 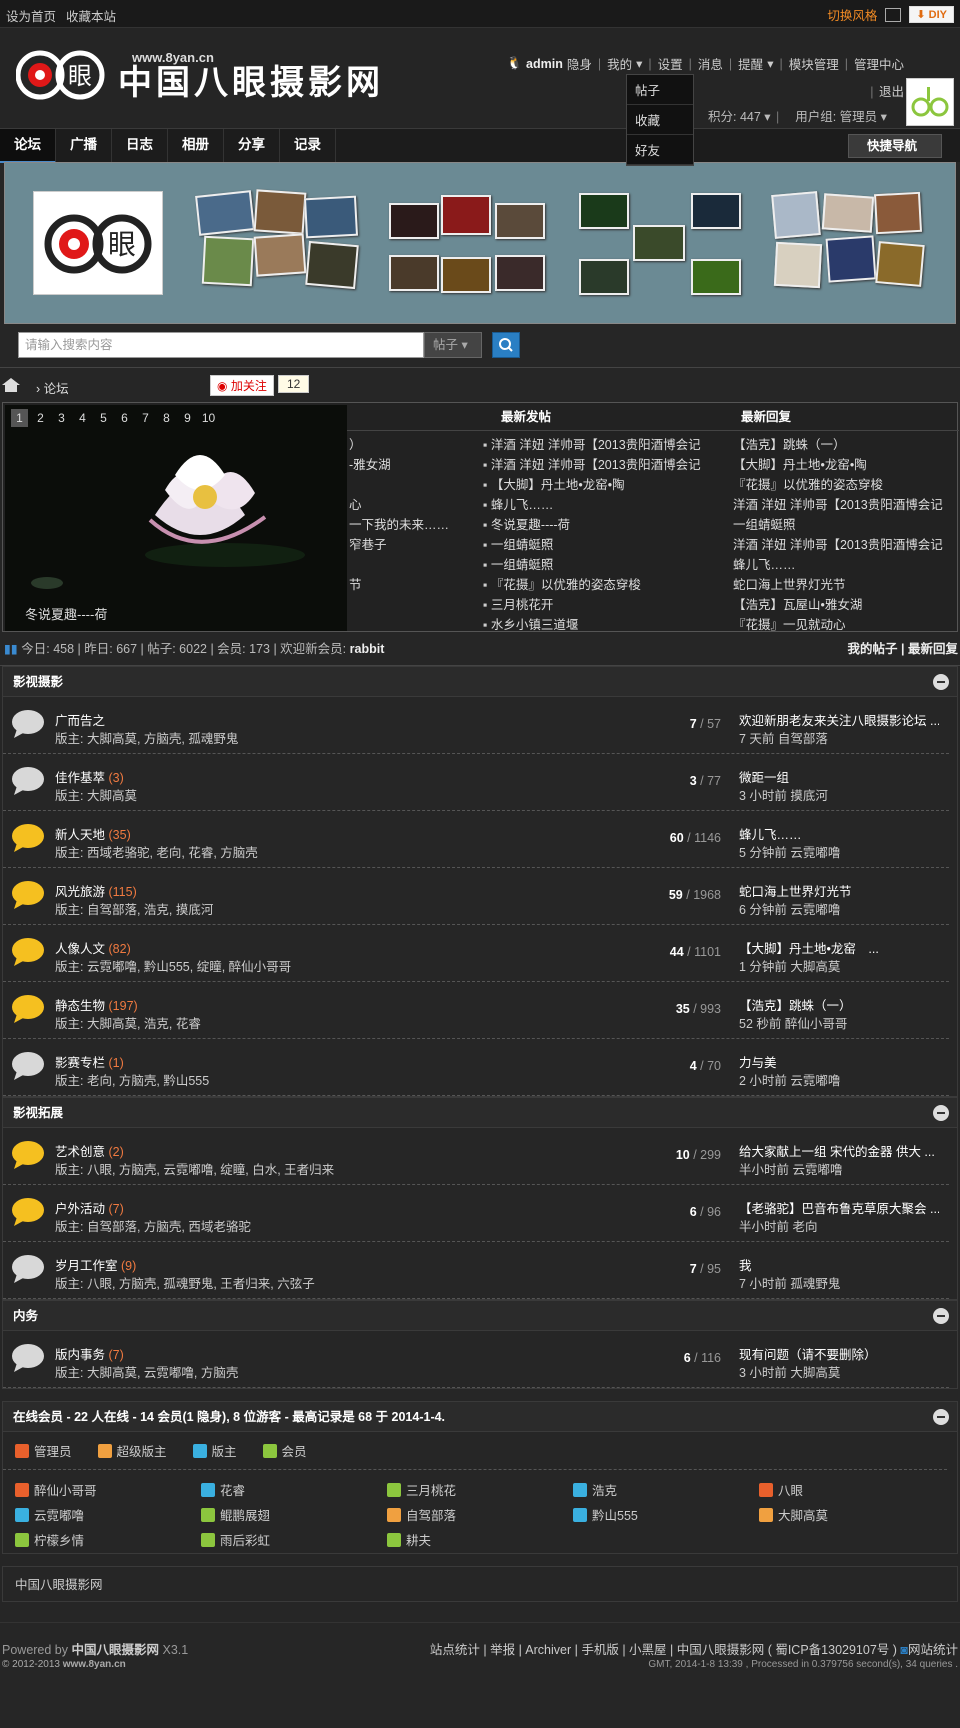 I want to click on online-member: 大脚高莫, so click(x=852, y=1514).